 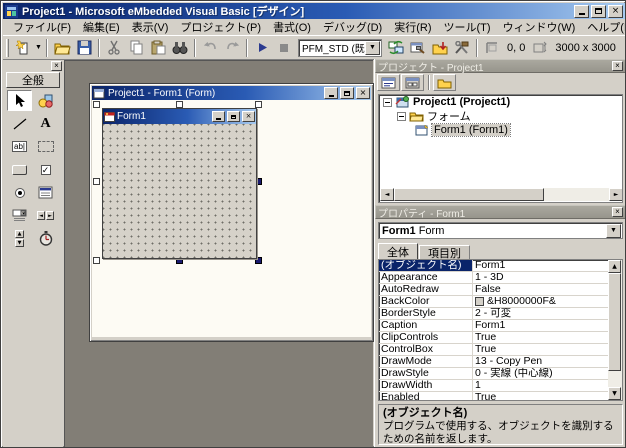 What do you see at coordinates (500, 102) in the screenshot?
I see `tree-item-project: Project1 (Project1)` at bounding box center [500, 102].